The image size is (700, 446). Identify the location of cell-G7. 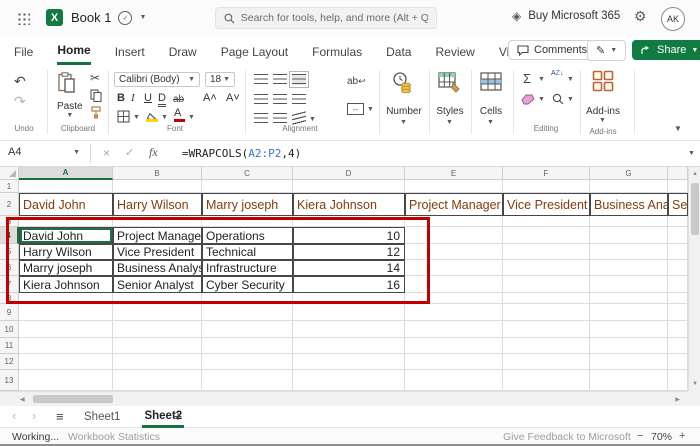
(629, 284).